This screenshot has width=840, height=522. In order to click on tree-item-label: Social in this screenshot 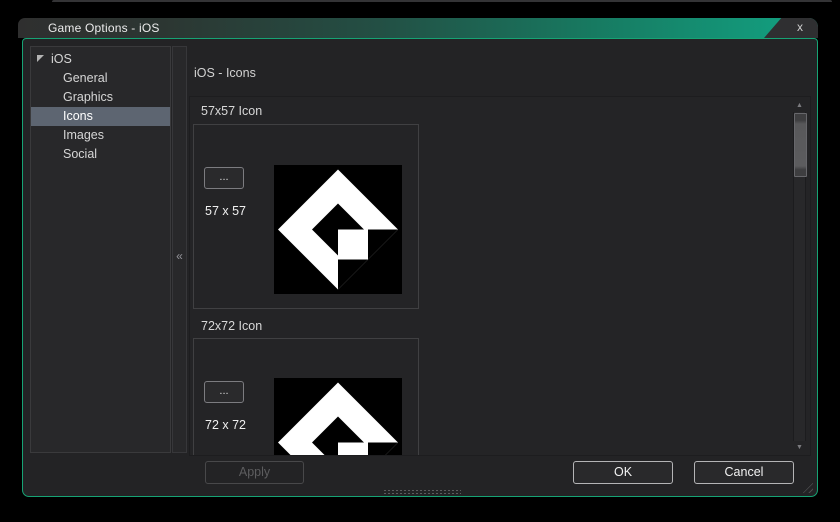, I will do `click(80, 154)`.